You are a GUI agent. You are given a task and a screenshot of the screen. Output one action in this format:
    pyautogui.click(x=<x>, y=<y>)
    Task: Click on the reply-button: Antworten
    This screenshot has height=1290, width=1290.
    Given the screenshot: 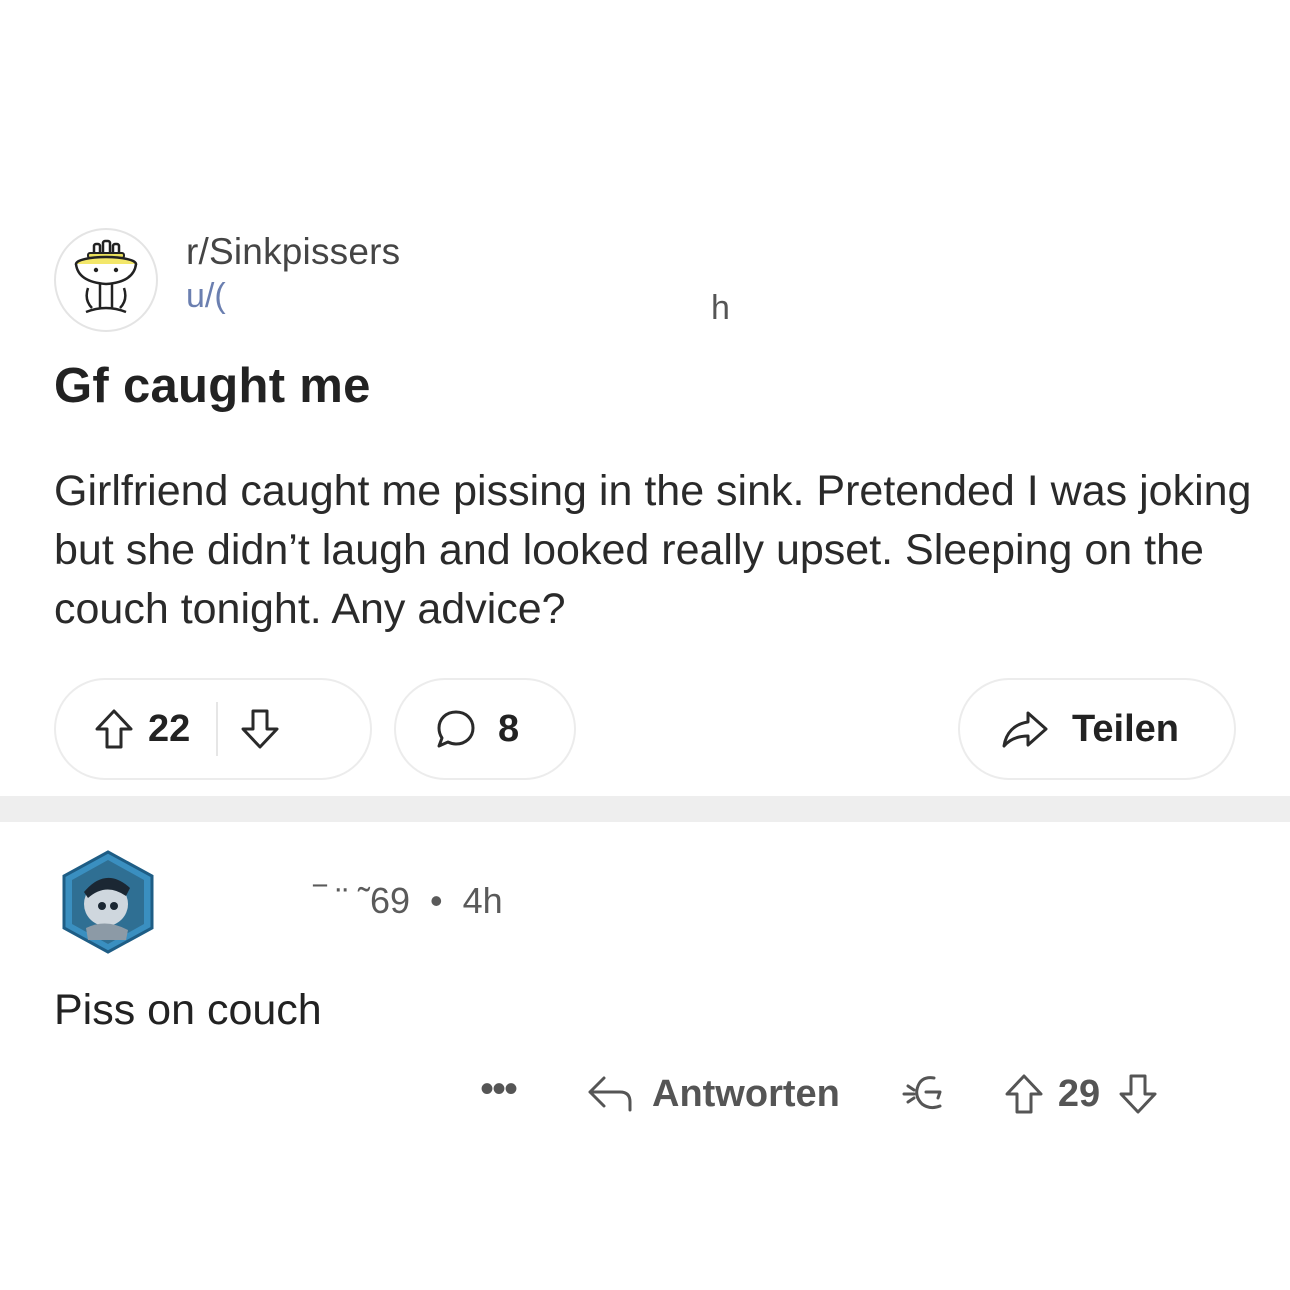 What is the action you would take?
    pyautogui.click(x=713, y=1094)
    